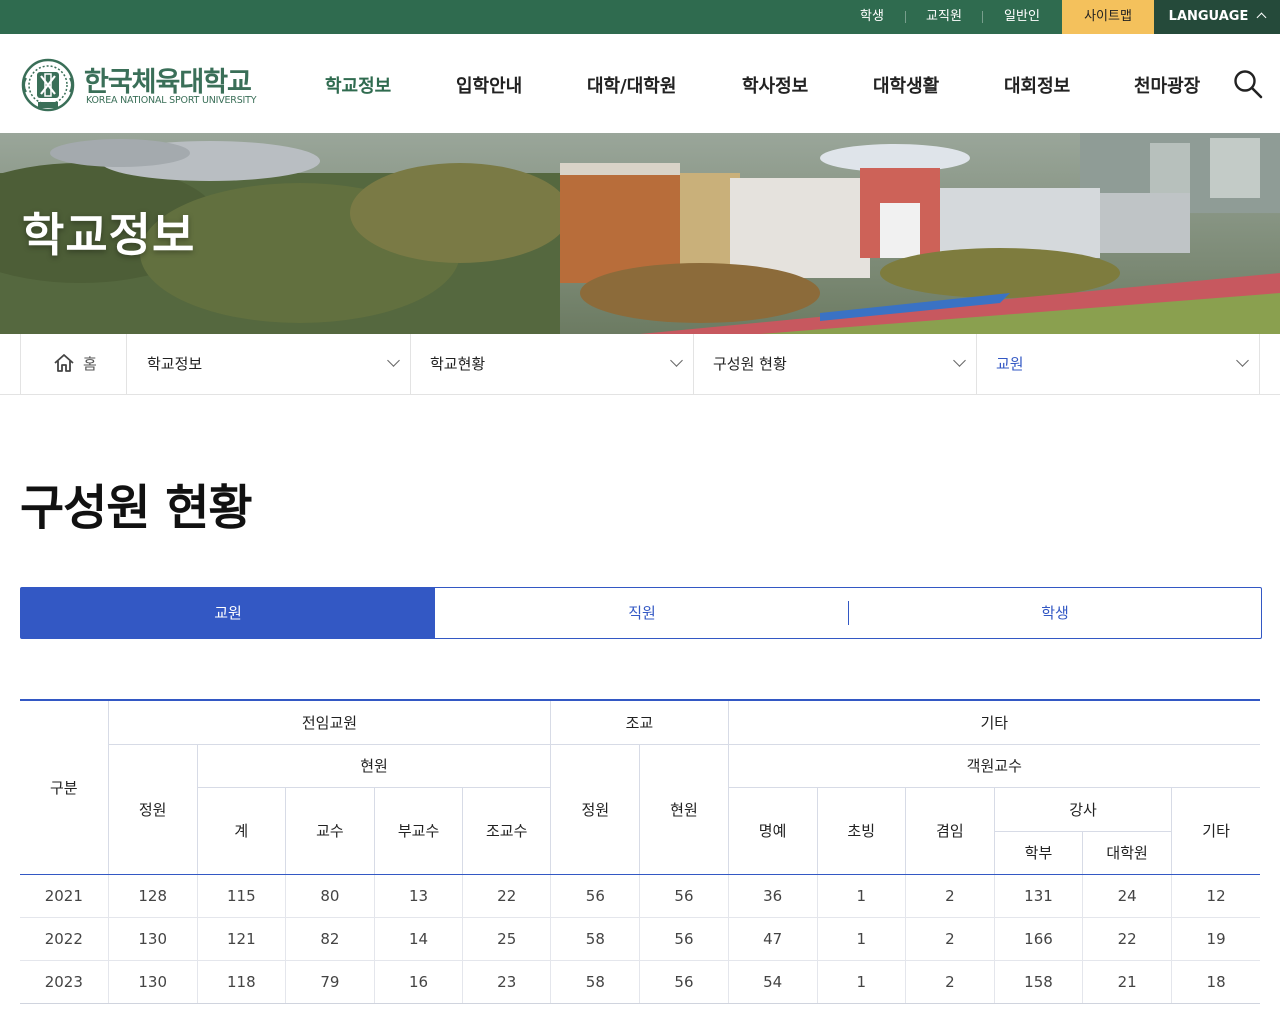 The image size is (1280, 1024). Describe the element at coordinates (330, 939) in the screenshot. I see `cell-value: 82` at that location.